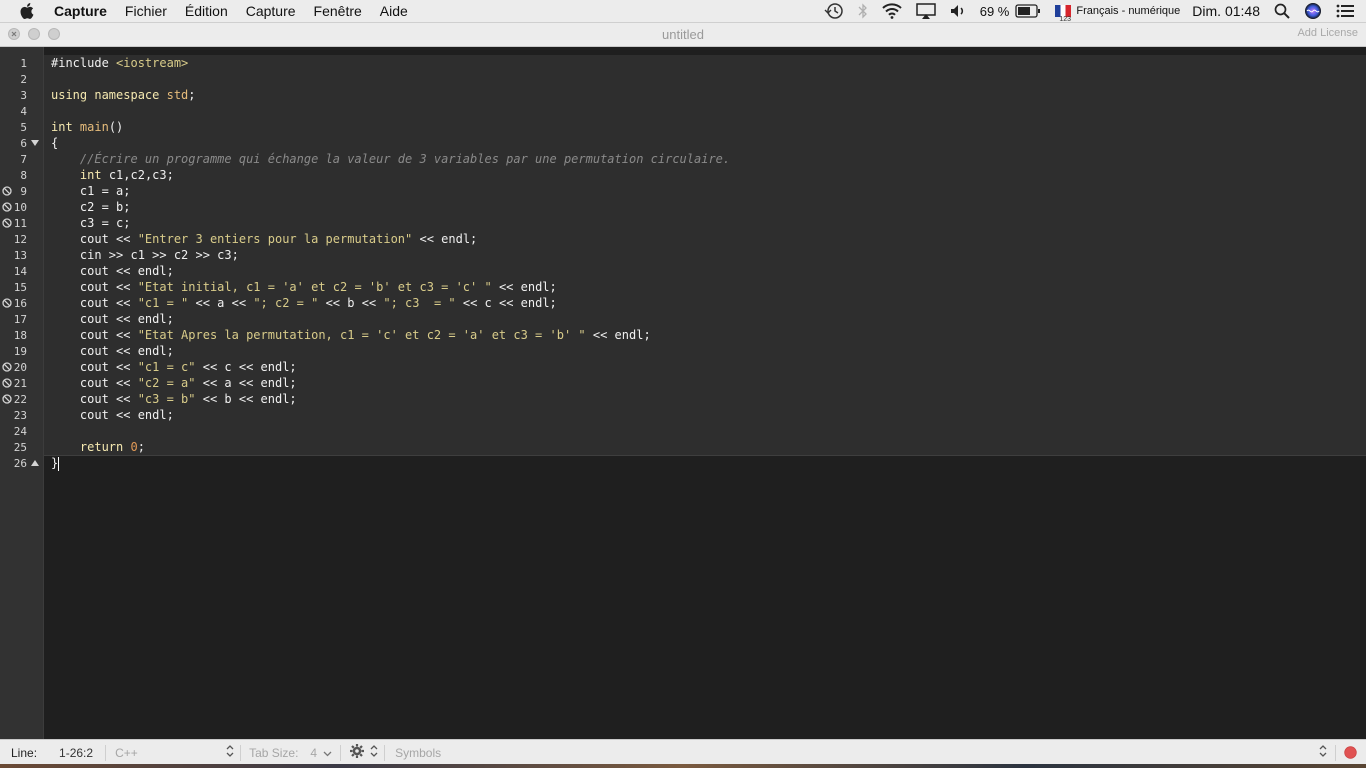 This screenshot has height=768, width=1366. What do you see at coordinates (119, 63) in the screenshot?
I see `code-line-1: #include <iostream>` at bounding box center [119, 63].